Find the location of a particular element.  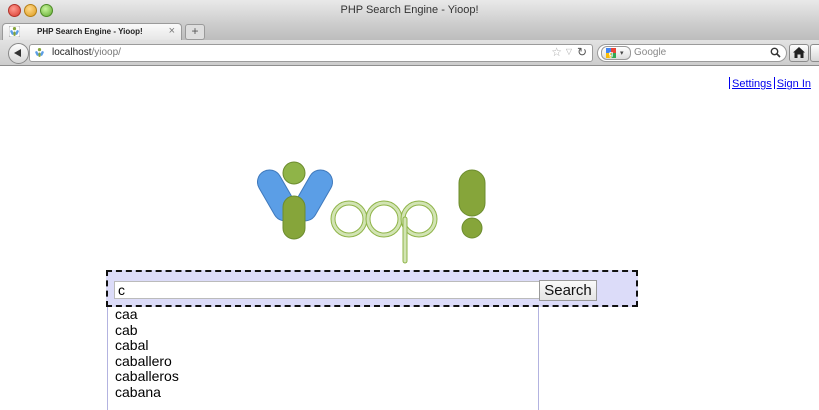

url-text: localhost/yioop/ is located at coordinates (86, 52).